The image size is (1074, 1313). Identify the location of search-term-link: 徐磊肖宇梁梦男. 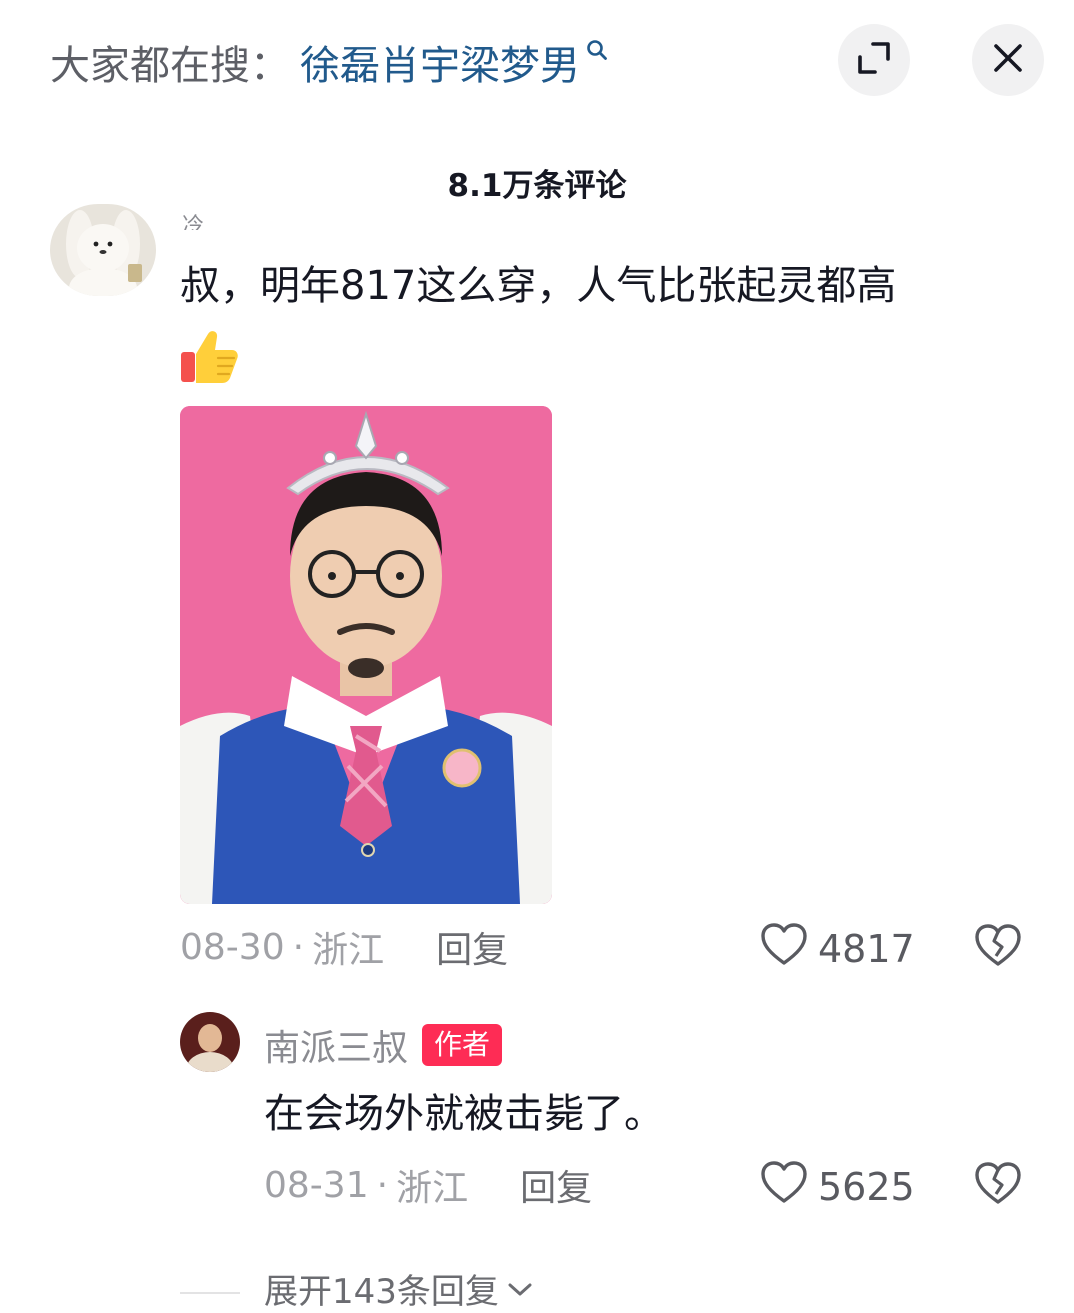
(440, 62).